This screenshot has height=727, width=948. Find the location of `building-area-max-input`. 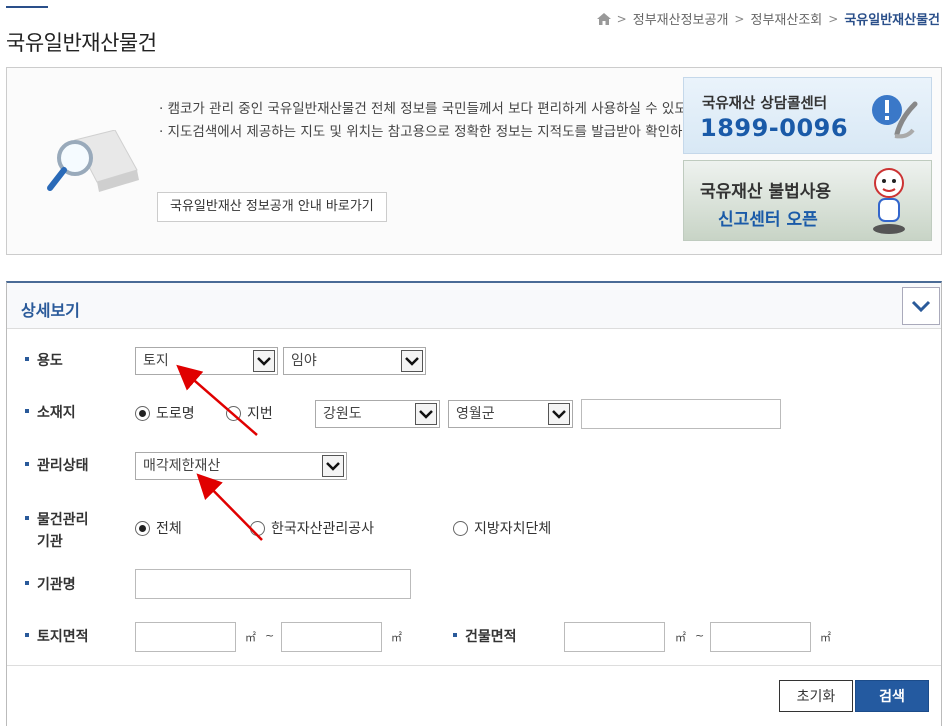

building-area-max-input is located at coordinates (760, 637).